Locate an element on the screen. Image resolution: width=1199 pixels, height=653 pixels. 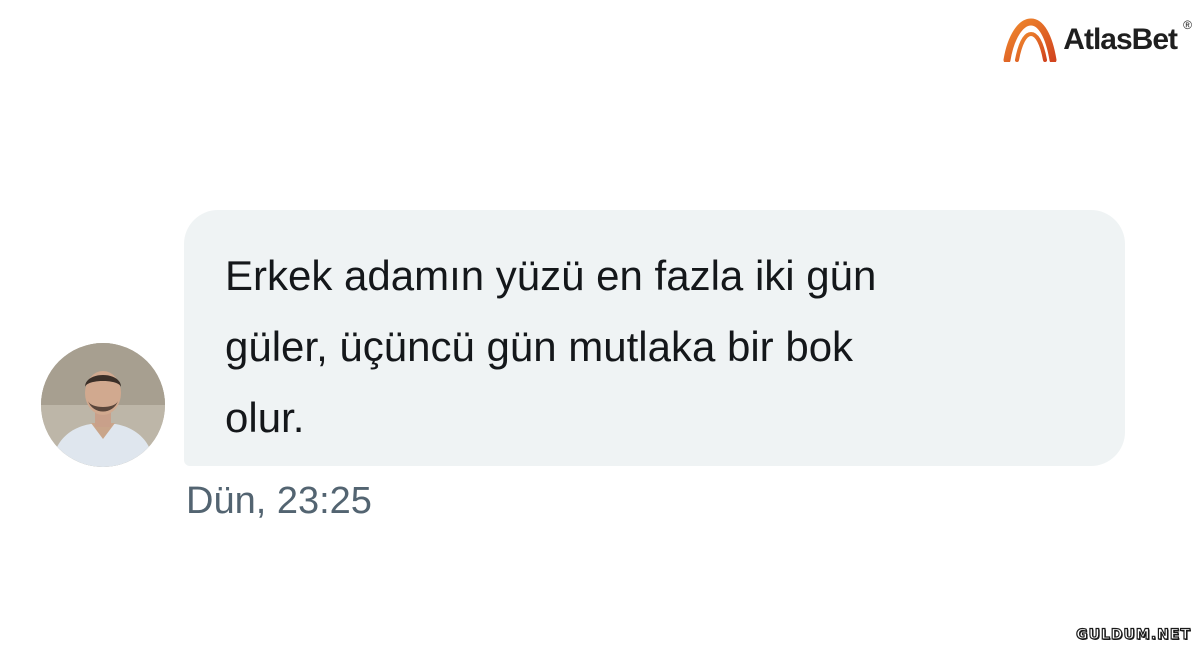
brand-logo: AtlasBet ® is located at coordinates (1097, 40).